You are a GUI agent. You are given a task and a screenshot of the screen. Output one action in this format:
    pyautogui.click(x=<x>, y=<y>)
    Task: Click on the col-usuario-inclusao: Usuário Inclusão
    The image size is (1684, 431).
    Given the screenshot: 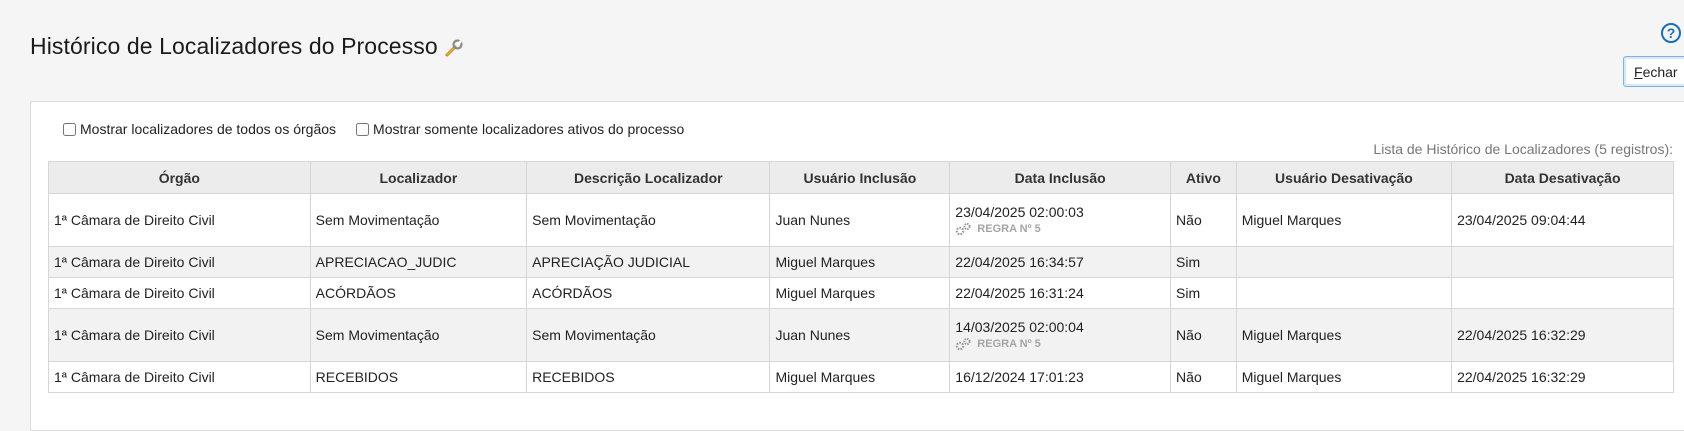 What is the action you would take?
    pyautogui.click(x=860, y=177)
    